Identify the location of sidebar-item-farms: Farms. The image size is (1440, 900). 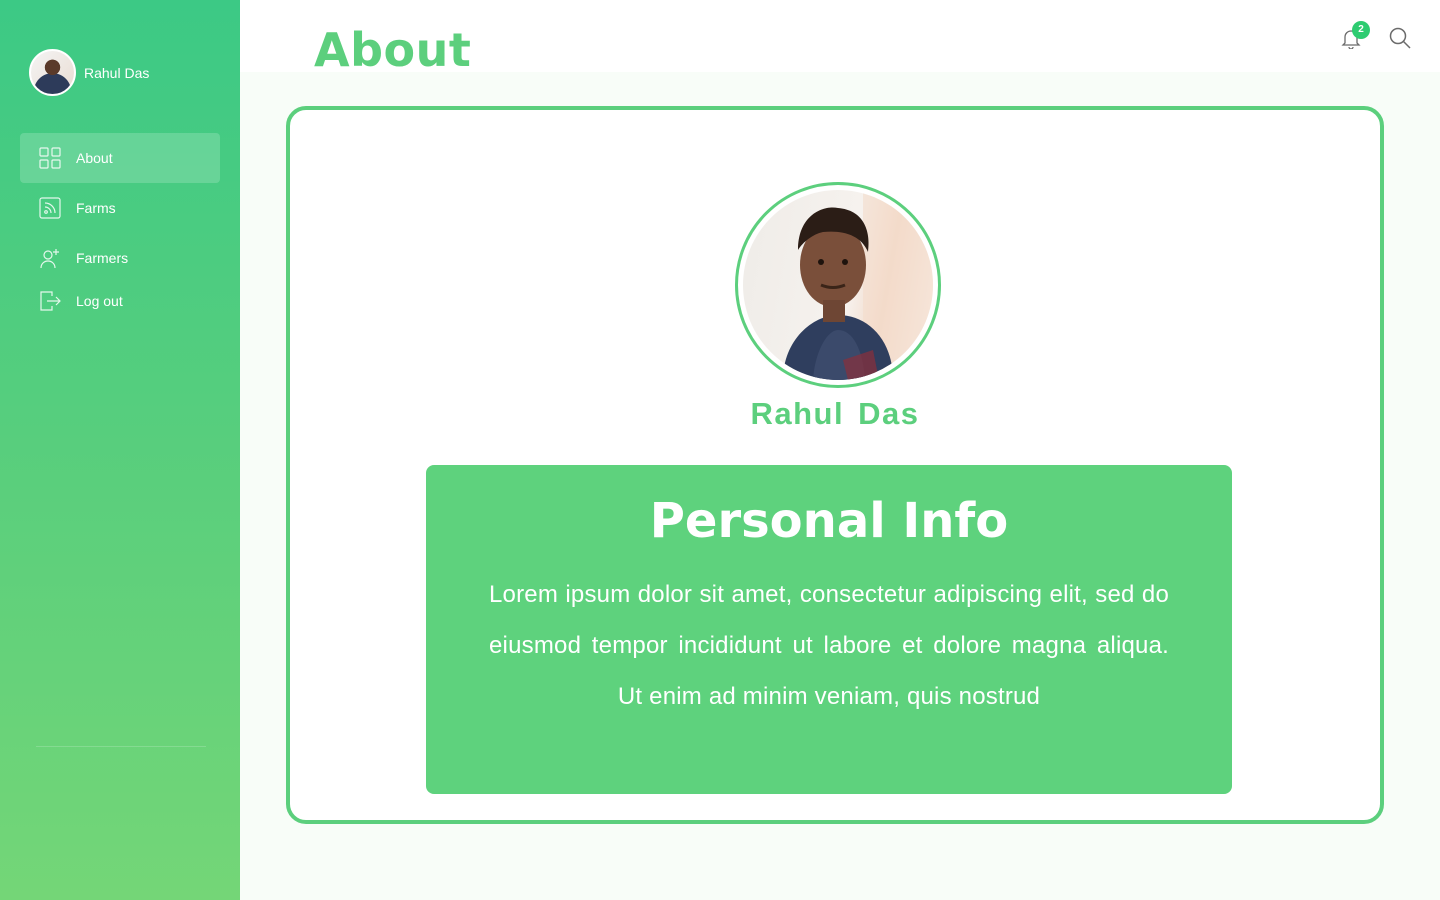
(120, 208).